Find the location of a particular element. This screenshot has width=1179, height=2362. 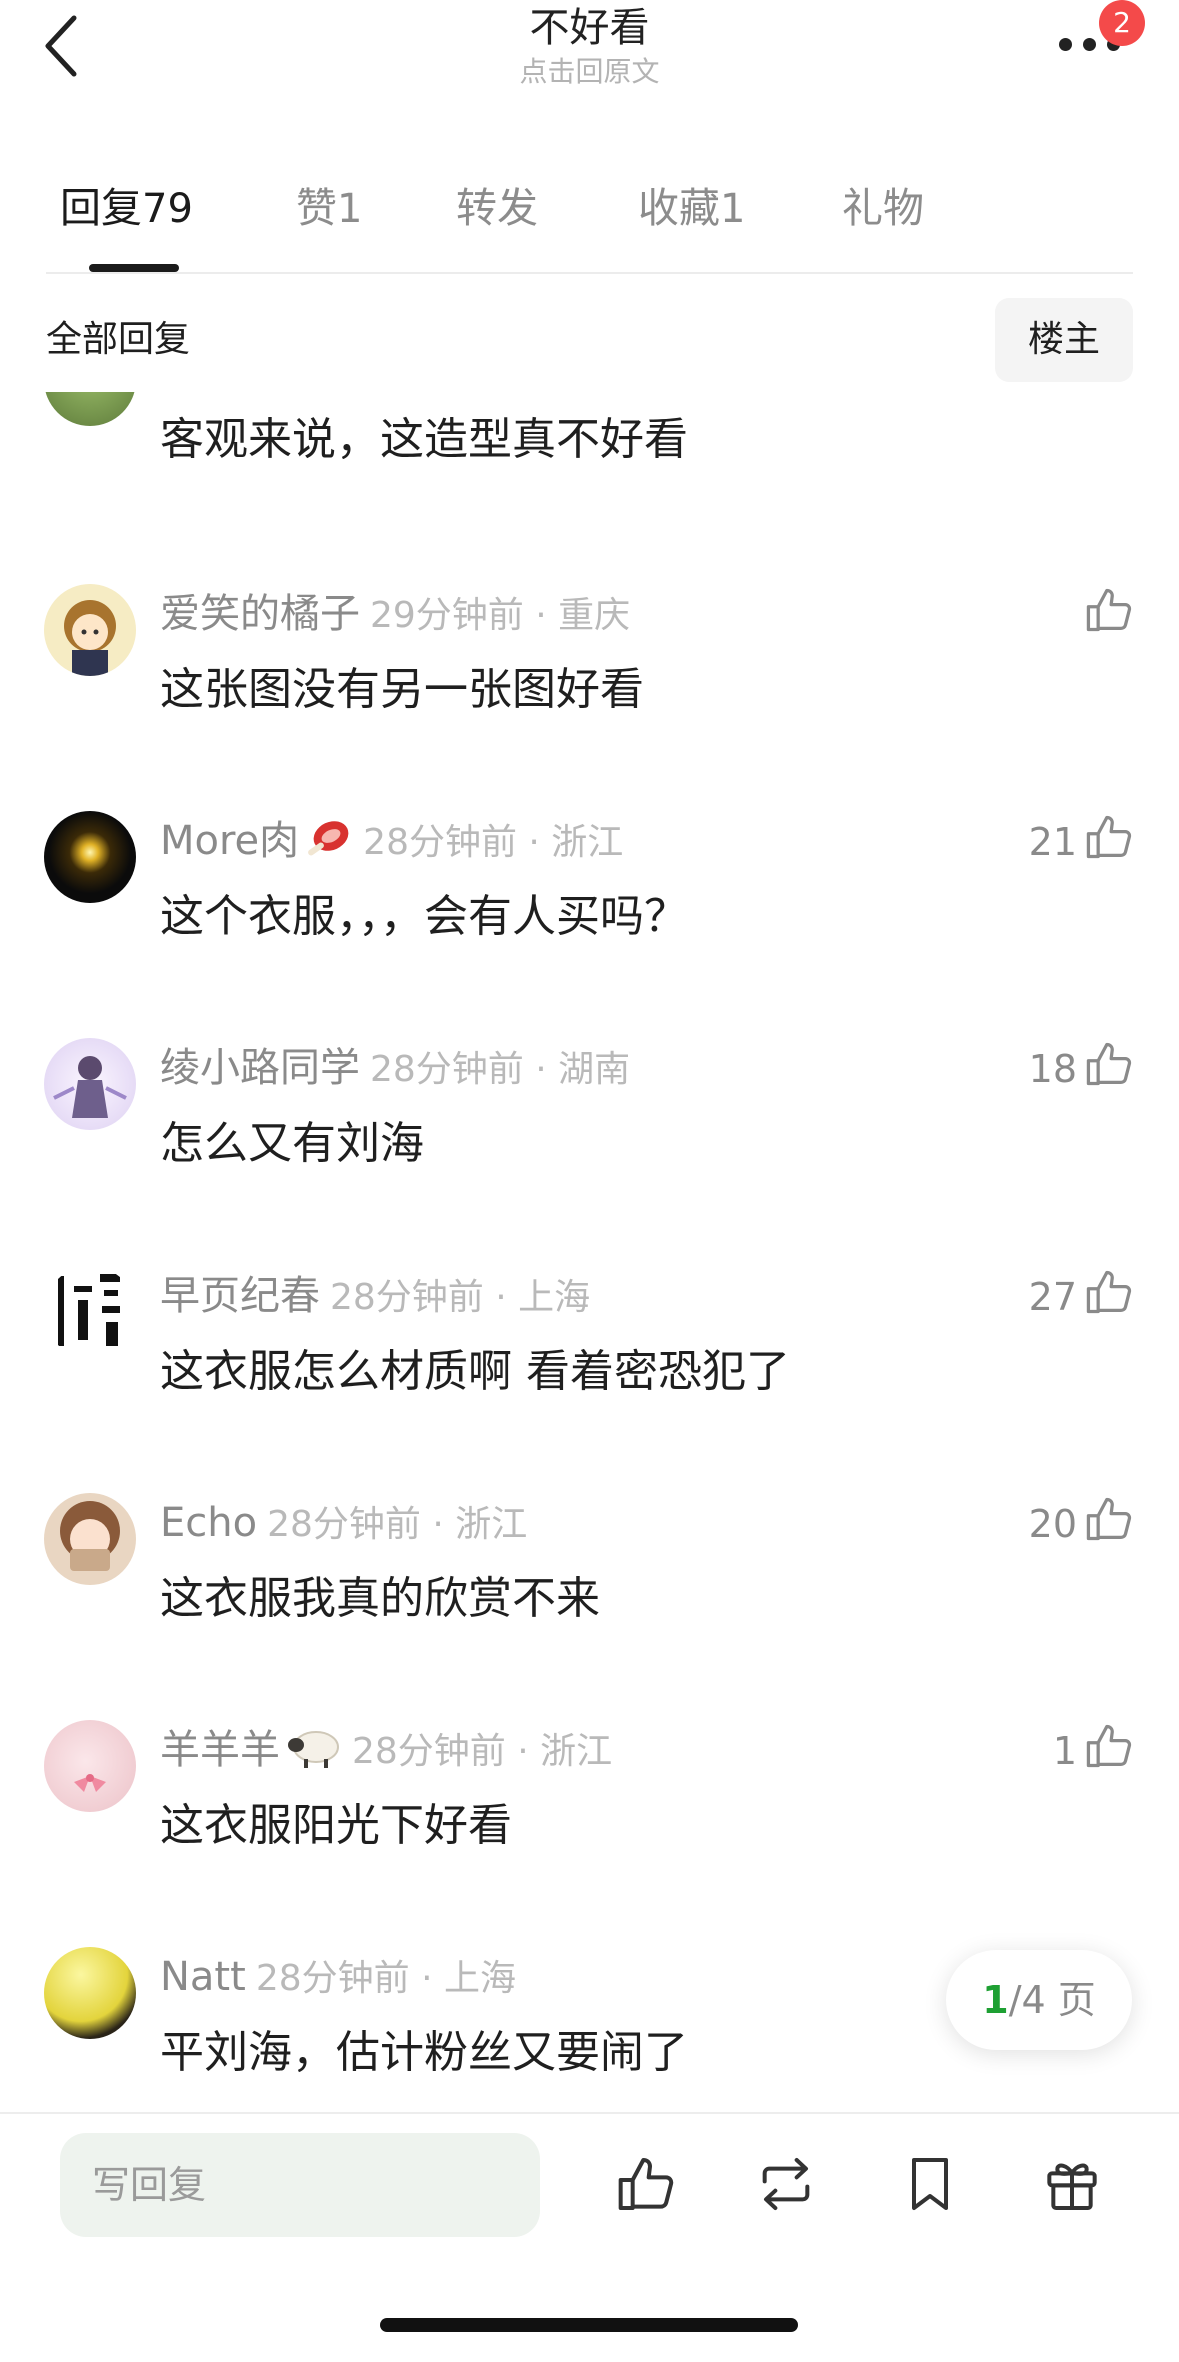

post-title: 不好看 is located at coordinates (589, 28).